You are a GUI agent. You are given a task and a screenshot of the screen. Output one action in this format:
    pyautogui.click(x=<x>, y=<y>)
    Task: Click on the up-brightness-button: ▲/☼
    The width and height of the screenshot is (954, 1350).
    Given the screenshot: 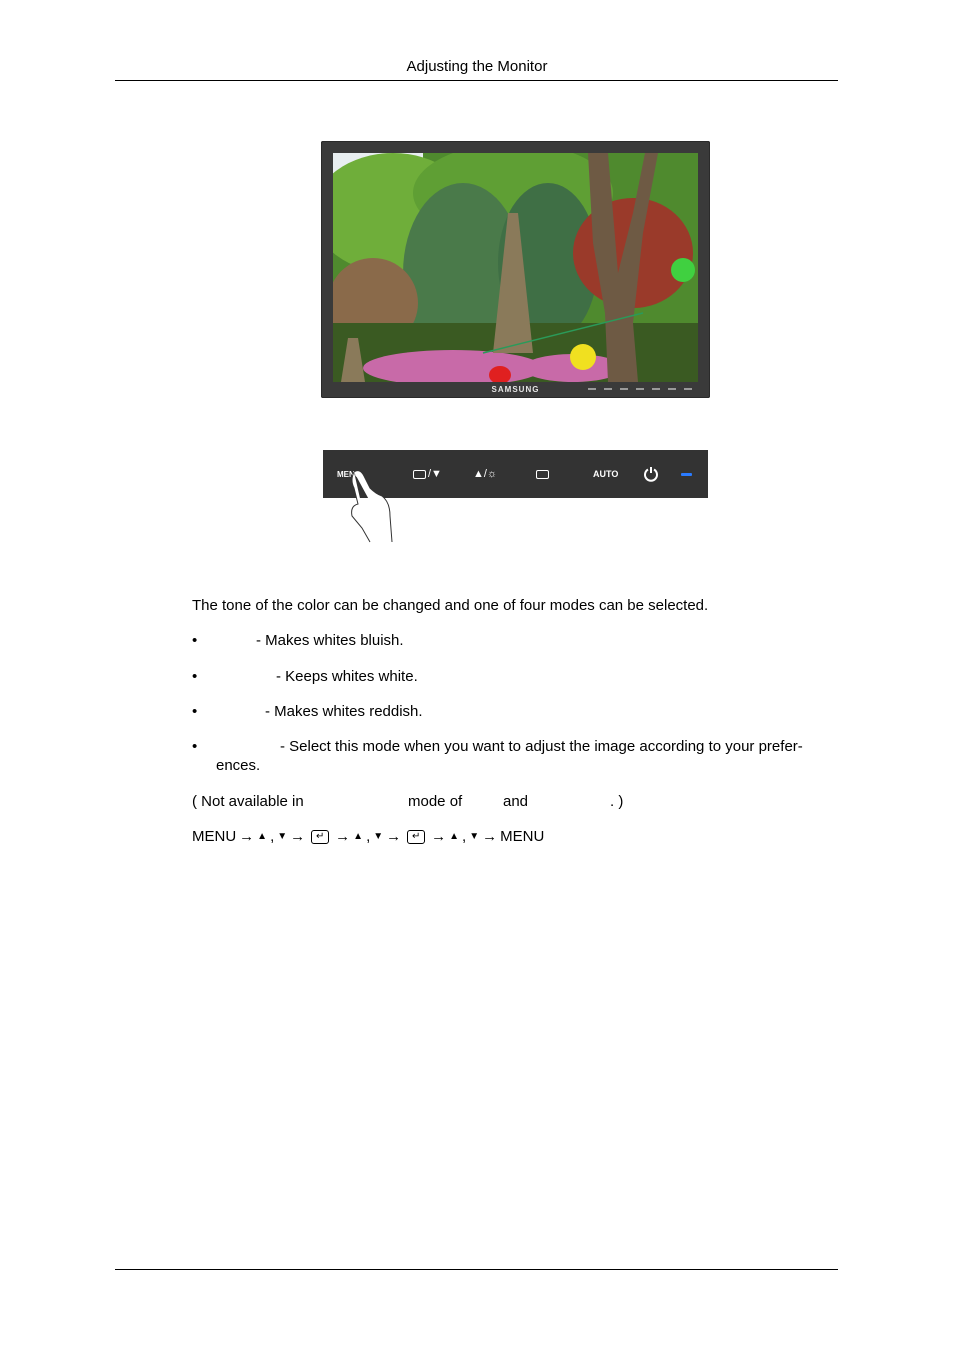 What is the action you would take?
    pyautogui.click(x=485, y=474)
    